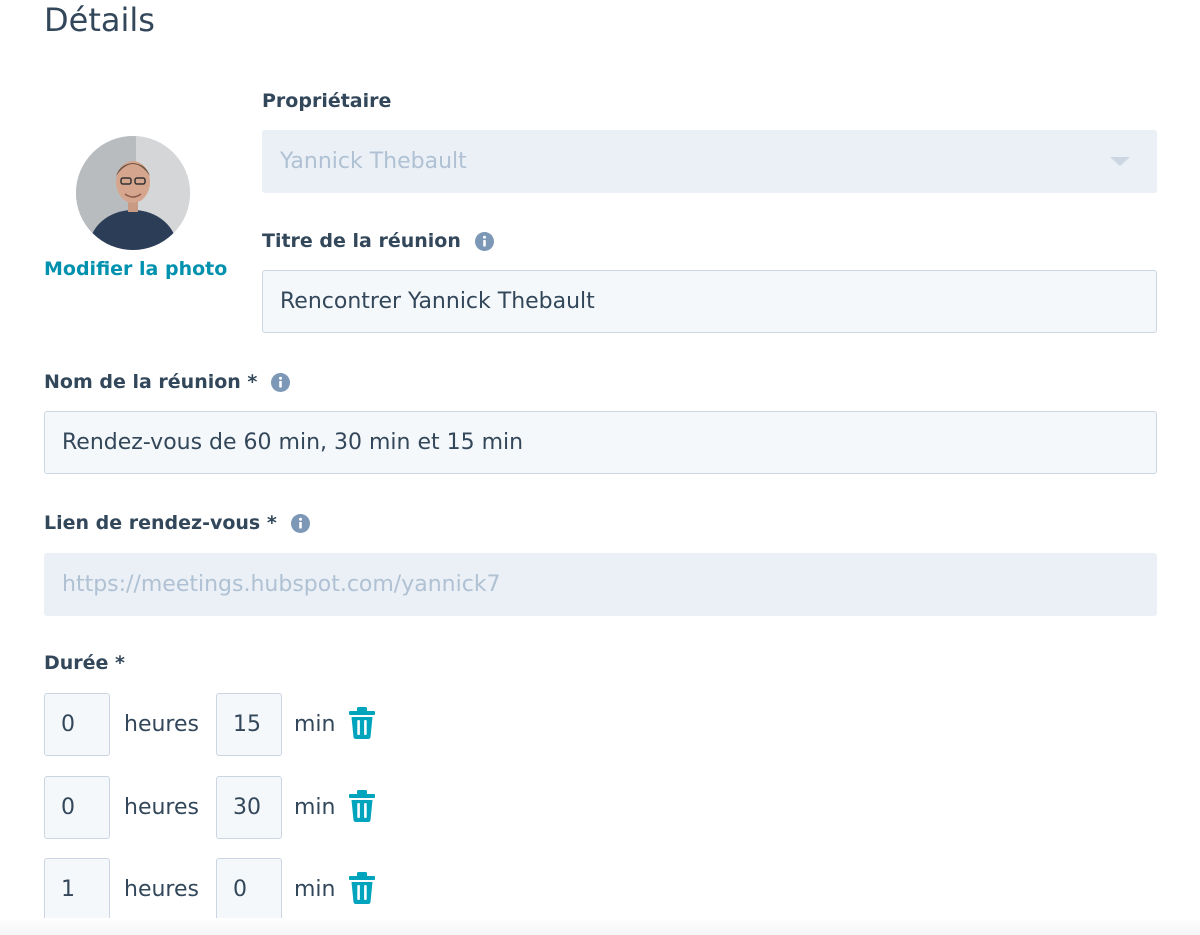  What do you see at coordinates (133, 193) in the screenshot?
I see `avatar` at bounding box center [133, 193].